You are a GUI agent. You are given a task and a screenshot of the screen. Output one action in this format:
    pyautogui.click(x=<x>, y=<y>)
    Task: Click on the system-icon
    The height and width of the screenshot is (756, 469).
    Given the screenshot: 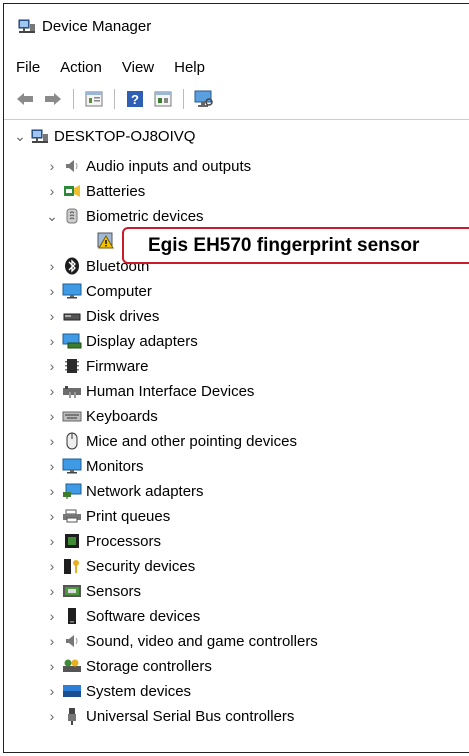 What is the action you would take?
    pyautogui.click(x=72, y=691)
    